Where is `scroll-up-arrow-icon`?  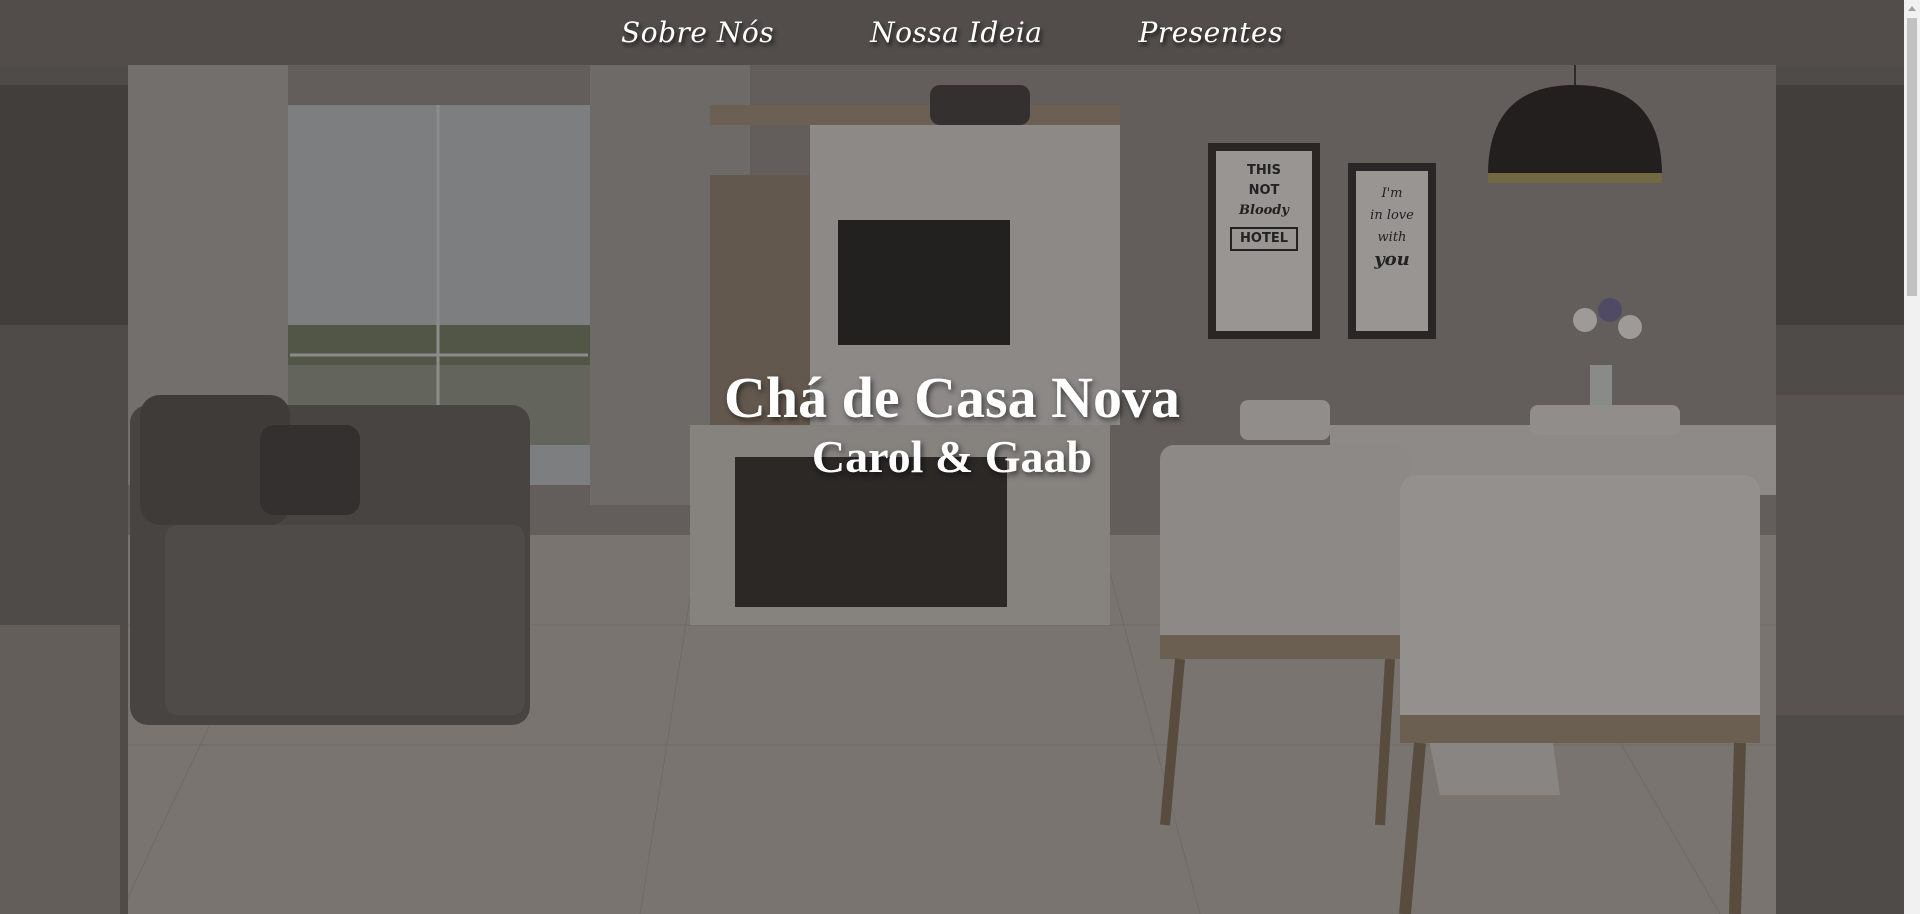
scroll-up-arrow-icon is located at coordinates (1912, 8).